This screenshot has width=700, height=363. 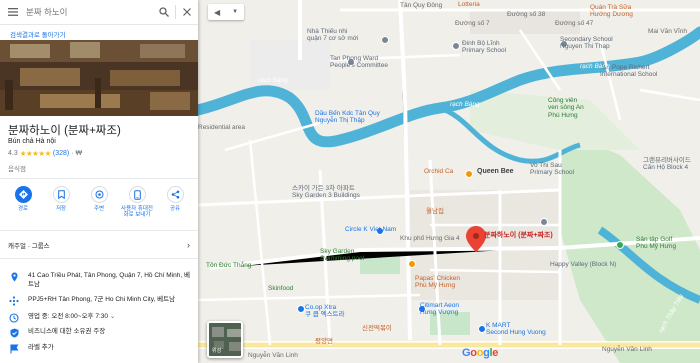 What do you see at coordinates (99, 245) in the screenshot?
I see `place-highlights-row: 캐주얼 · 그룹스 ›` at bounding box center [99, 245].